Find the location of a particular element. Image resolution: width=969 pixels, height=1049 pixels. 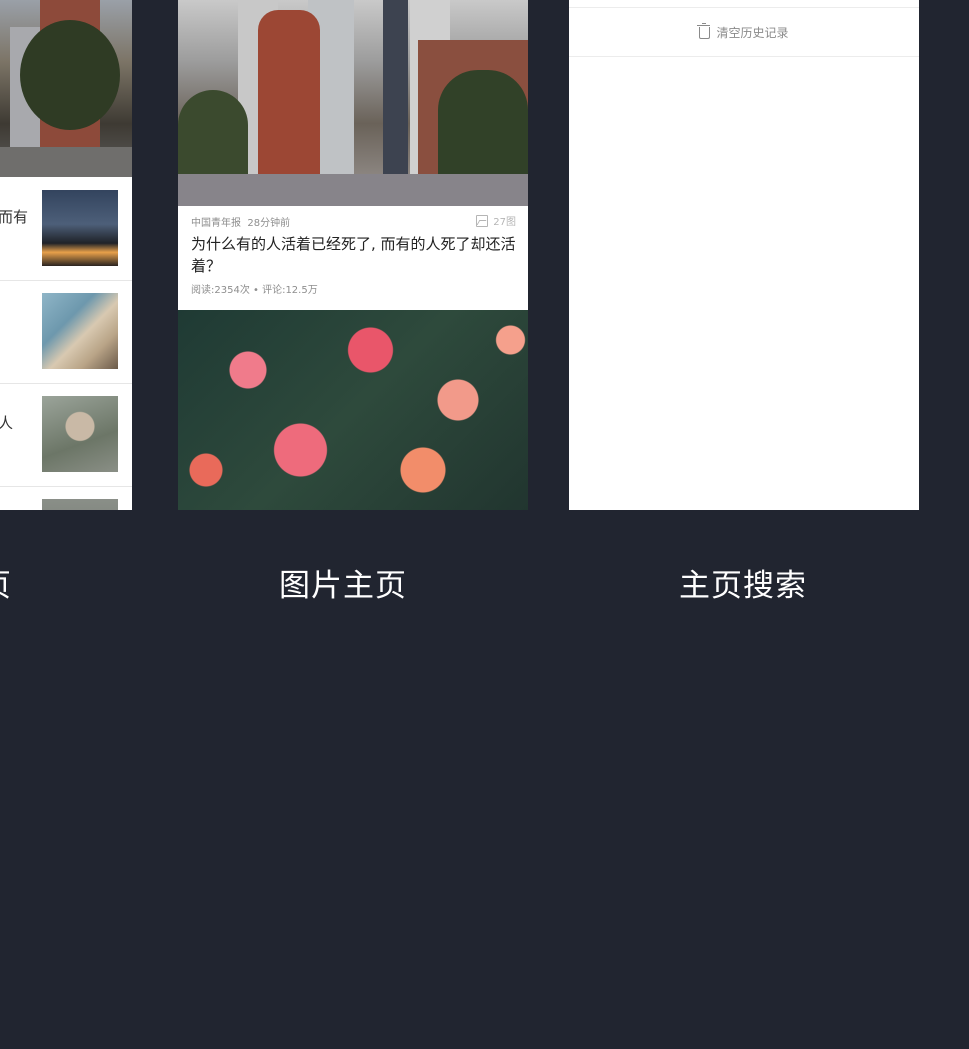

flowers-image is located at coordinates (353, 410).